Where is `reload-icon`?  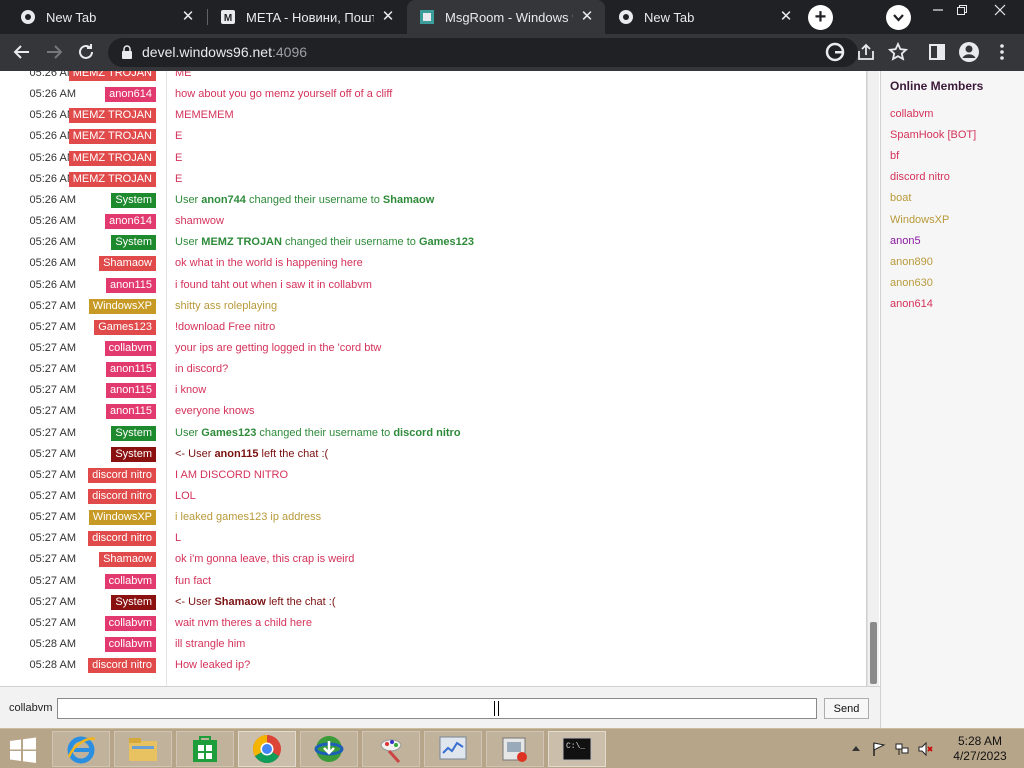
reload-icon is located at coordinates (86, 52).